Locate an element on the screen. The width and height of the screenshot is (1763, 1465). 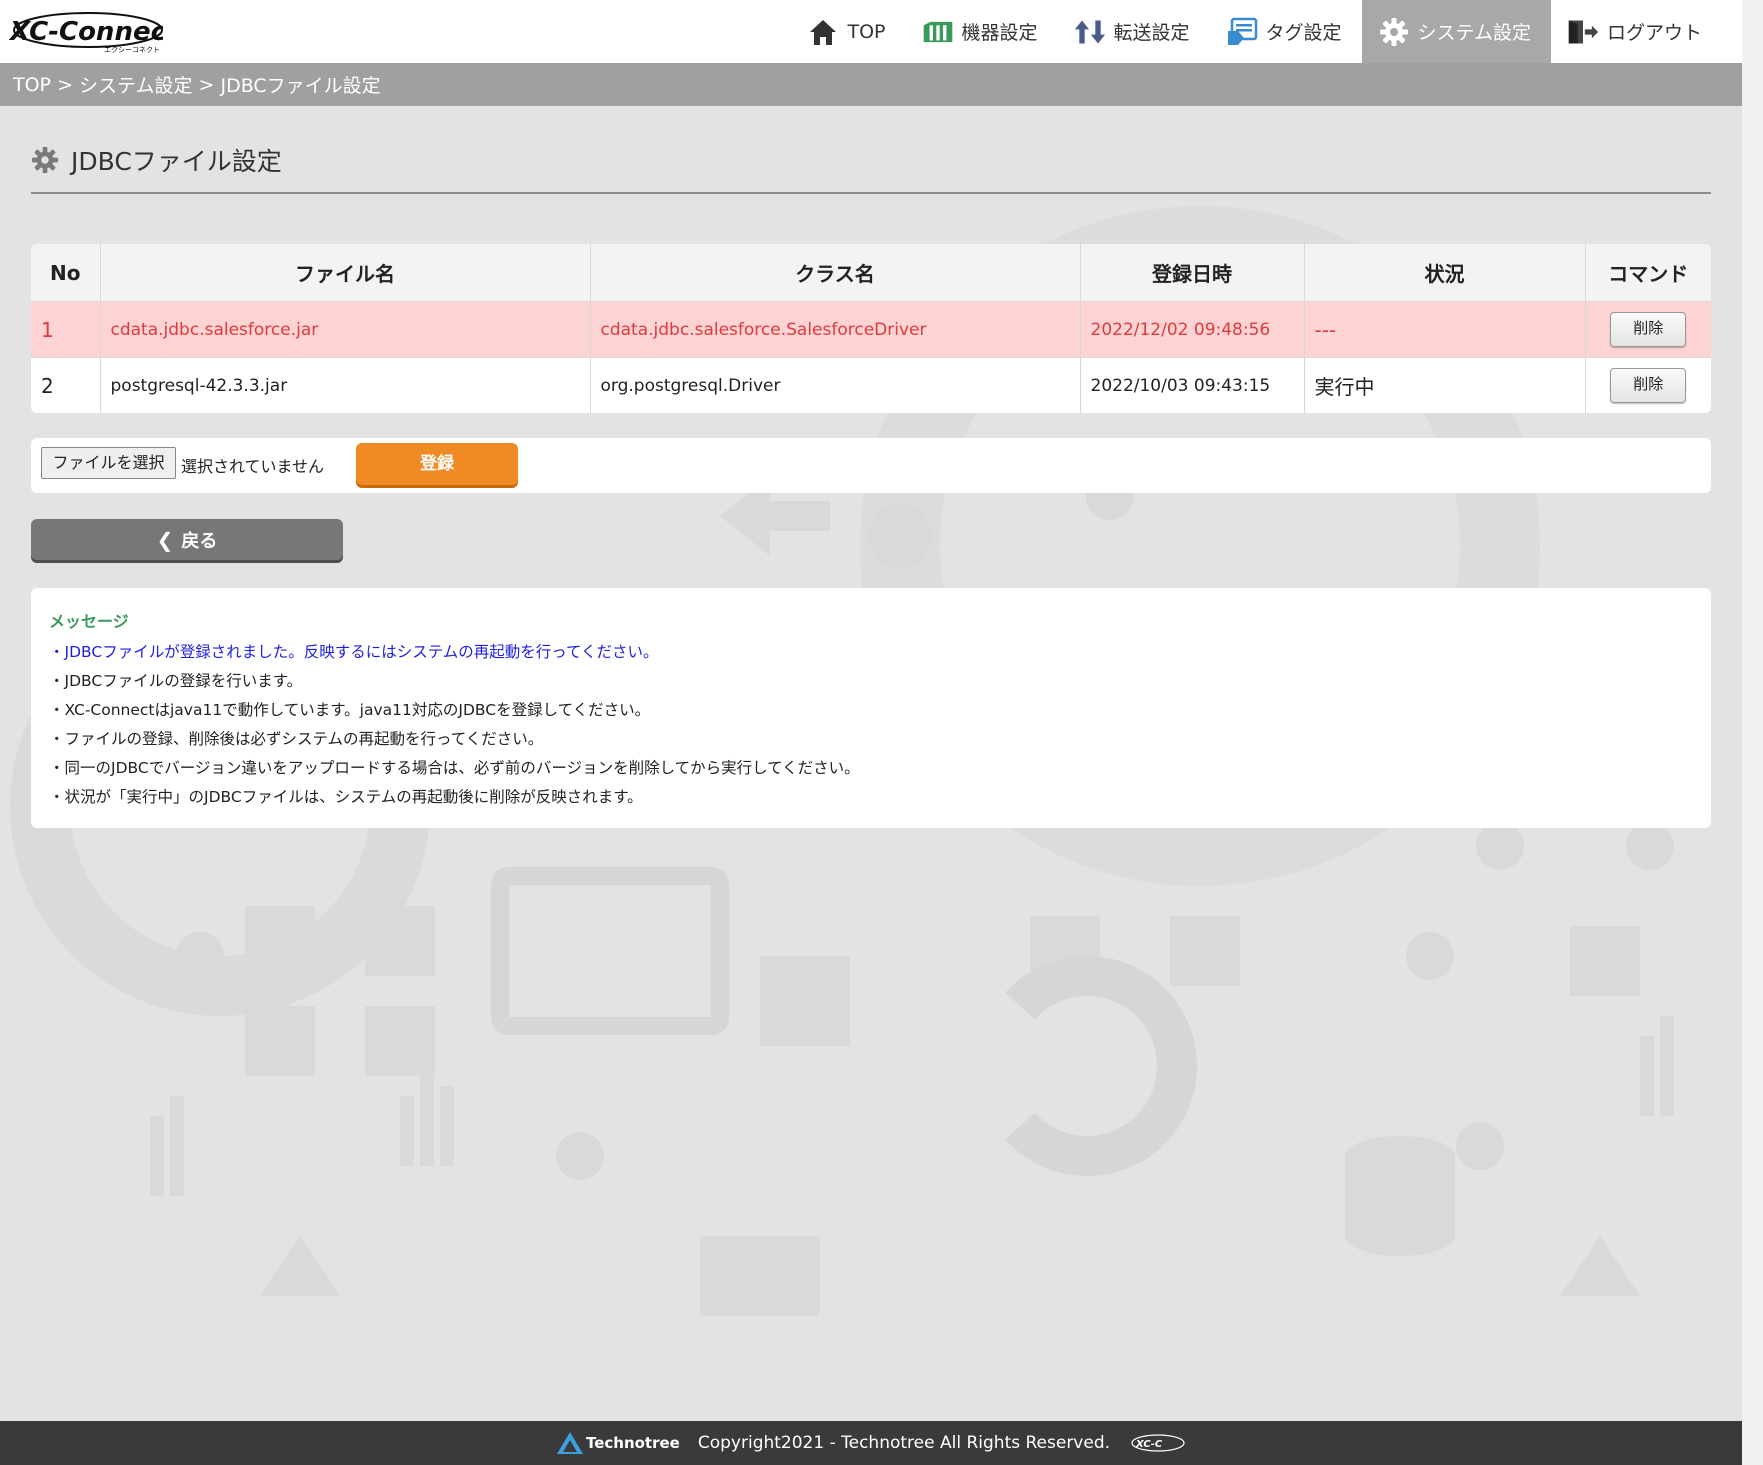
message-item: ・状況が「実行中」のJDBCファイルは、システムの再起動後に削除が反映されます。 is located at coordinates (346, 797).